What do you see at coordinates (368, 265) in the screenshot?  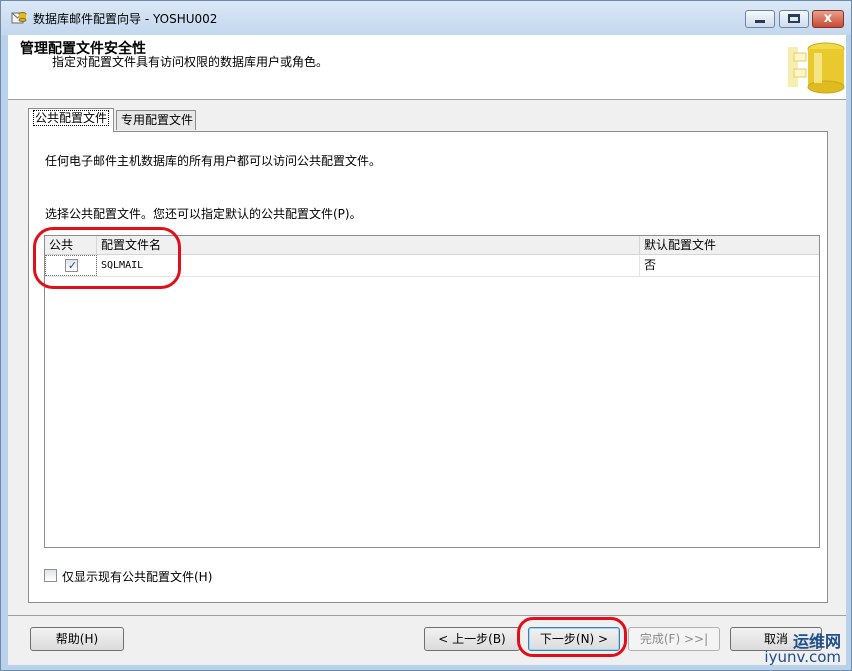 I see `profile-name-cell: SQLMAIL` at bounding box center [368, 265].